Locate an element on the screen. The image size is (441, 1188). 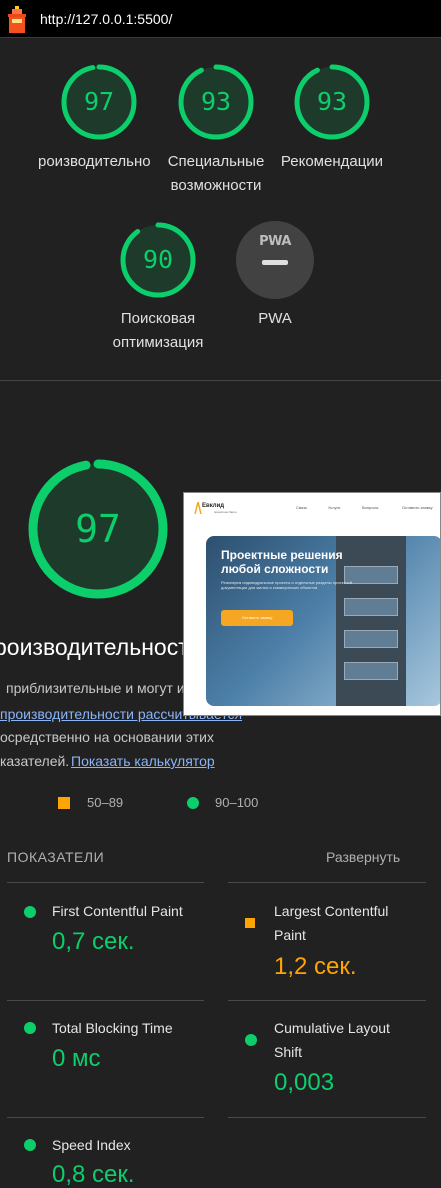
performance-score: 97 is located at coordinates (99, 101).